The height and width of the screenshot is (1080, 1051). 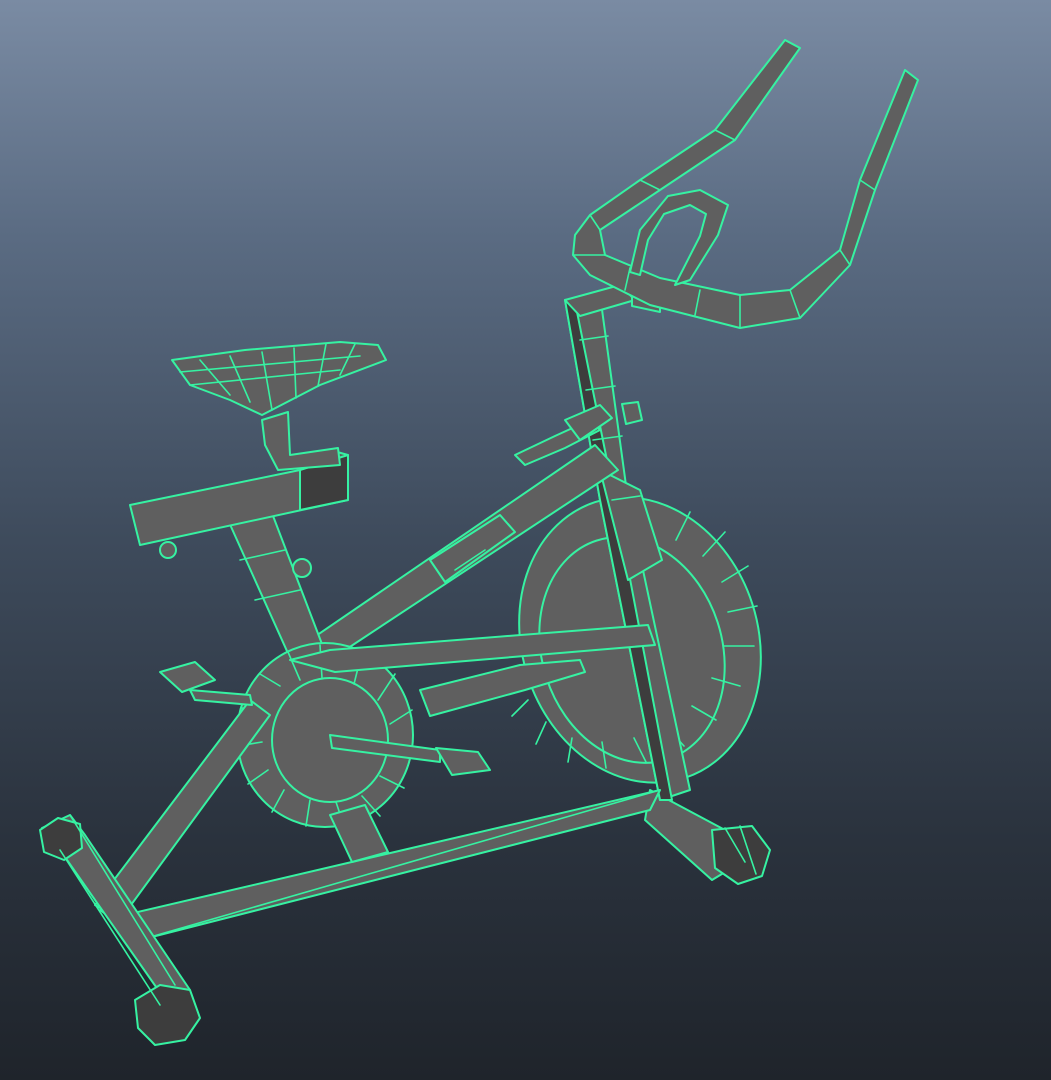 What do you see at coordinates (325, 735) in the screenshot?
I see `crank-wheel` at bounding box center [325, 735].